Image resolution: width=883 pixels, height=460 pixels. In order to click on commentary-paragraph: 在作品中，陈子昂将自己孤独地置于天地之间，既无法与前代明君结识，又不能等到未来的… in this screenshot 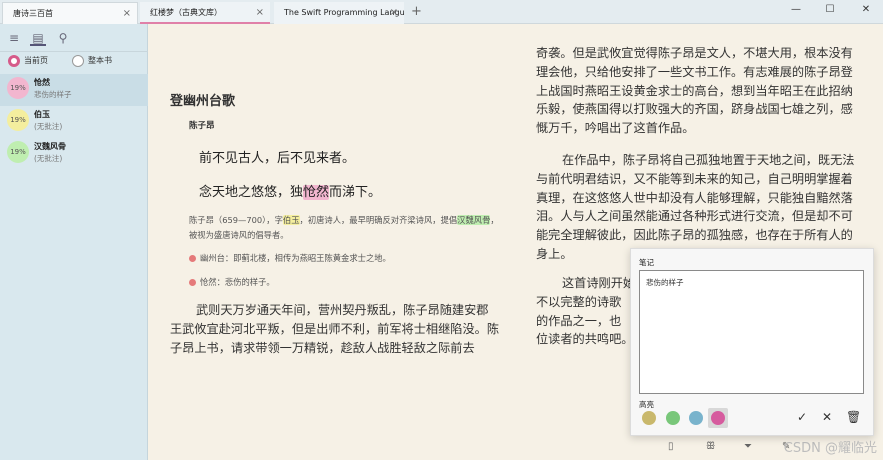, I will do `click(695, 207)`.